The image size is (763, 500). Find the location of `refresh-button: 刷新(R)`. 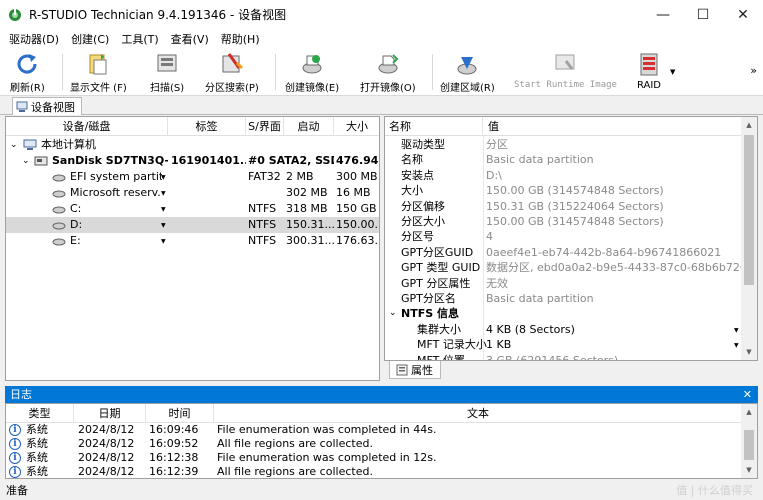

refresh-button: 刷新(R) is located at coordinates (27, 72).